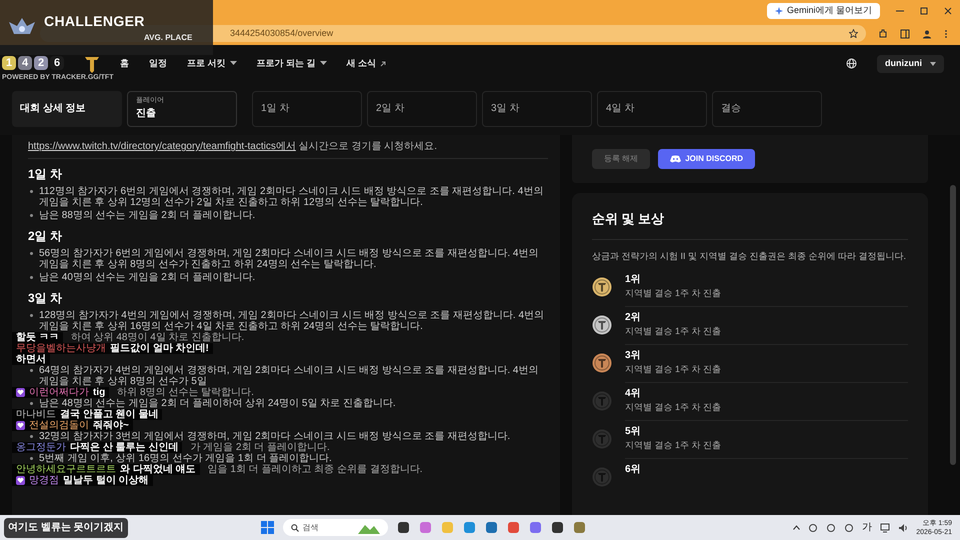 Image resolution: width=960 pixels, height=540 pixels. Describe the element at coordinates (260, 447) in the screenshot. I see `rule-text: 가 게임을 2회 더 플레이합니다.` at that location.